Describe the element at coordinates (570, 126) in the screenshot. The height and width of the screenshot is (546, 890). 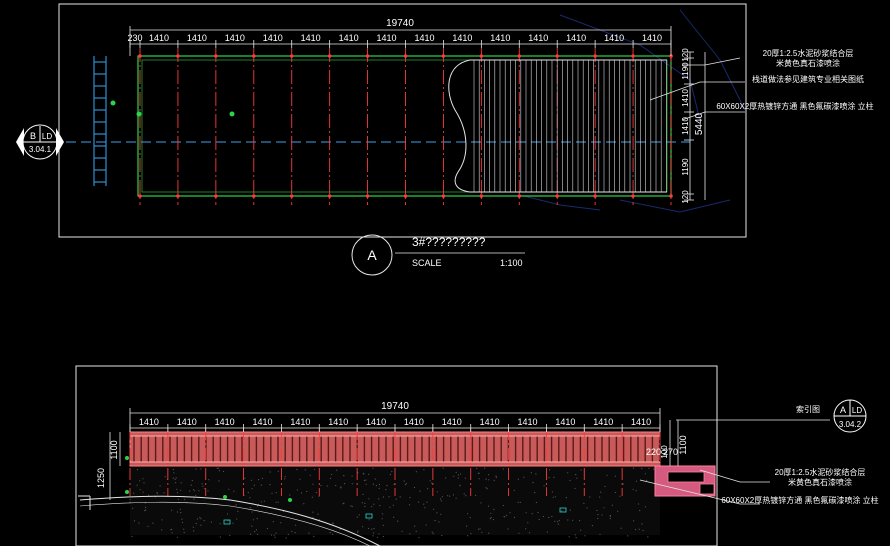
I see `plan-slats` at that location.